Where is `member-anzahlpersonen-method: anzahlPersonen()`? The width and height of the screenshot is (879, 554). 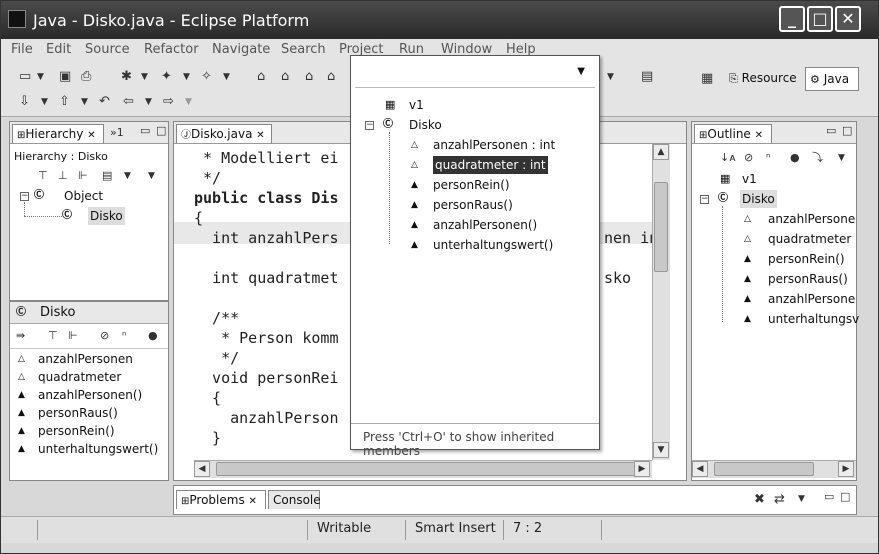
member-anzahlpersonen-method: anzahlPersonen() is located at coordinates (90, 395).